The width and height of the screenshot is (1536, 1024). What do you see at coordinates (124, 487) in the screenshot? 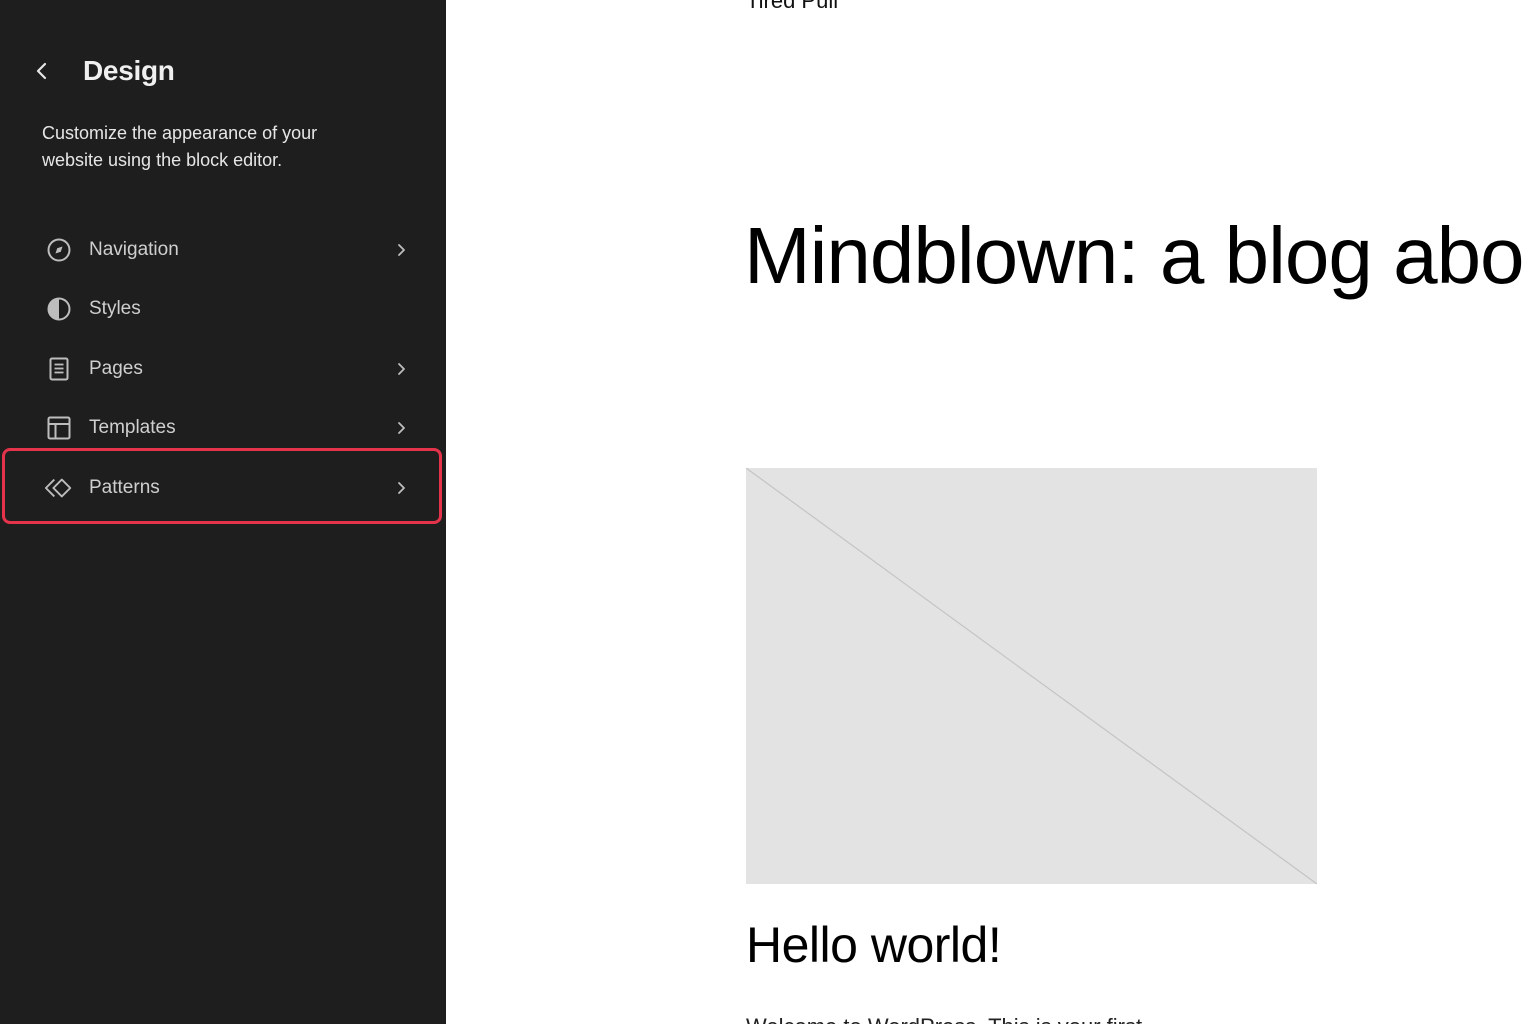
I see `menu-item-label: Patterns` at bounding box center [124, 487].